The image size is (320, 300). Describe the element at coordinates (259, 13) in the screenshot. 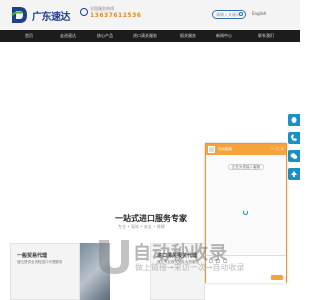

I see `language-link: English` at that location.